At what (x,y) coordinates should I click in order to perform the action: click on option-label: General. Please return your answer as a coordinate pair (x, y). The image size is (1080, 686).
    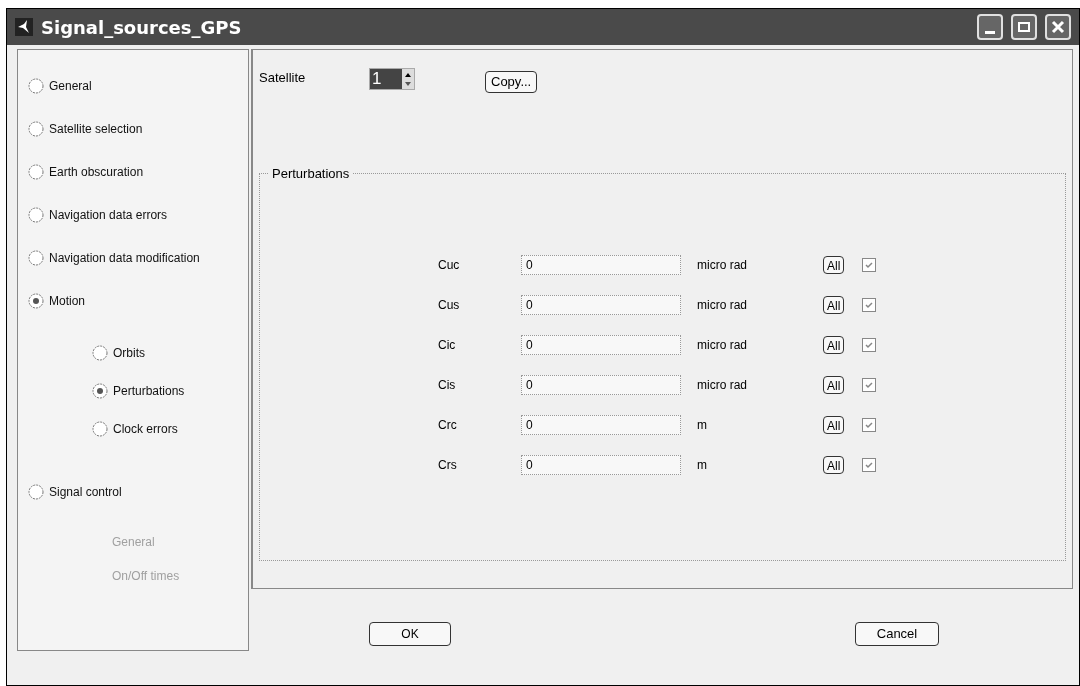
    Looking at the image, I should click on (70, 85).